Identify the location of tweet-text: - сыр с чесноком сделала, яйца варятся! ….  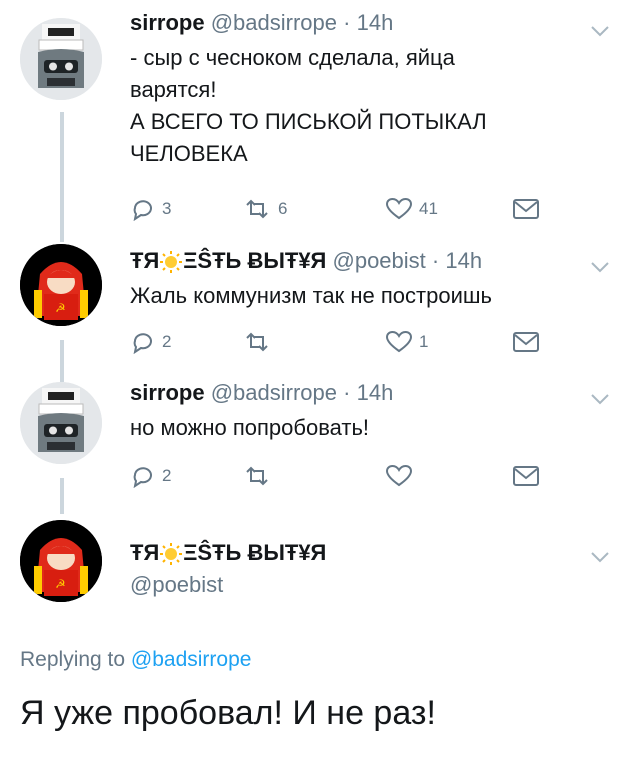
(308, 105).